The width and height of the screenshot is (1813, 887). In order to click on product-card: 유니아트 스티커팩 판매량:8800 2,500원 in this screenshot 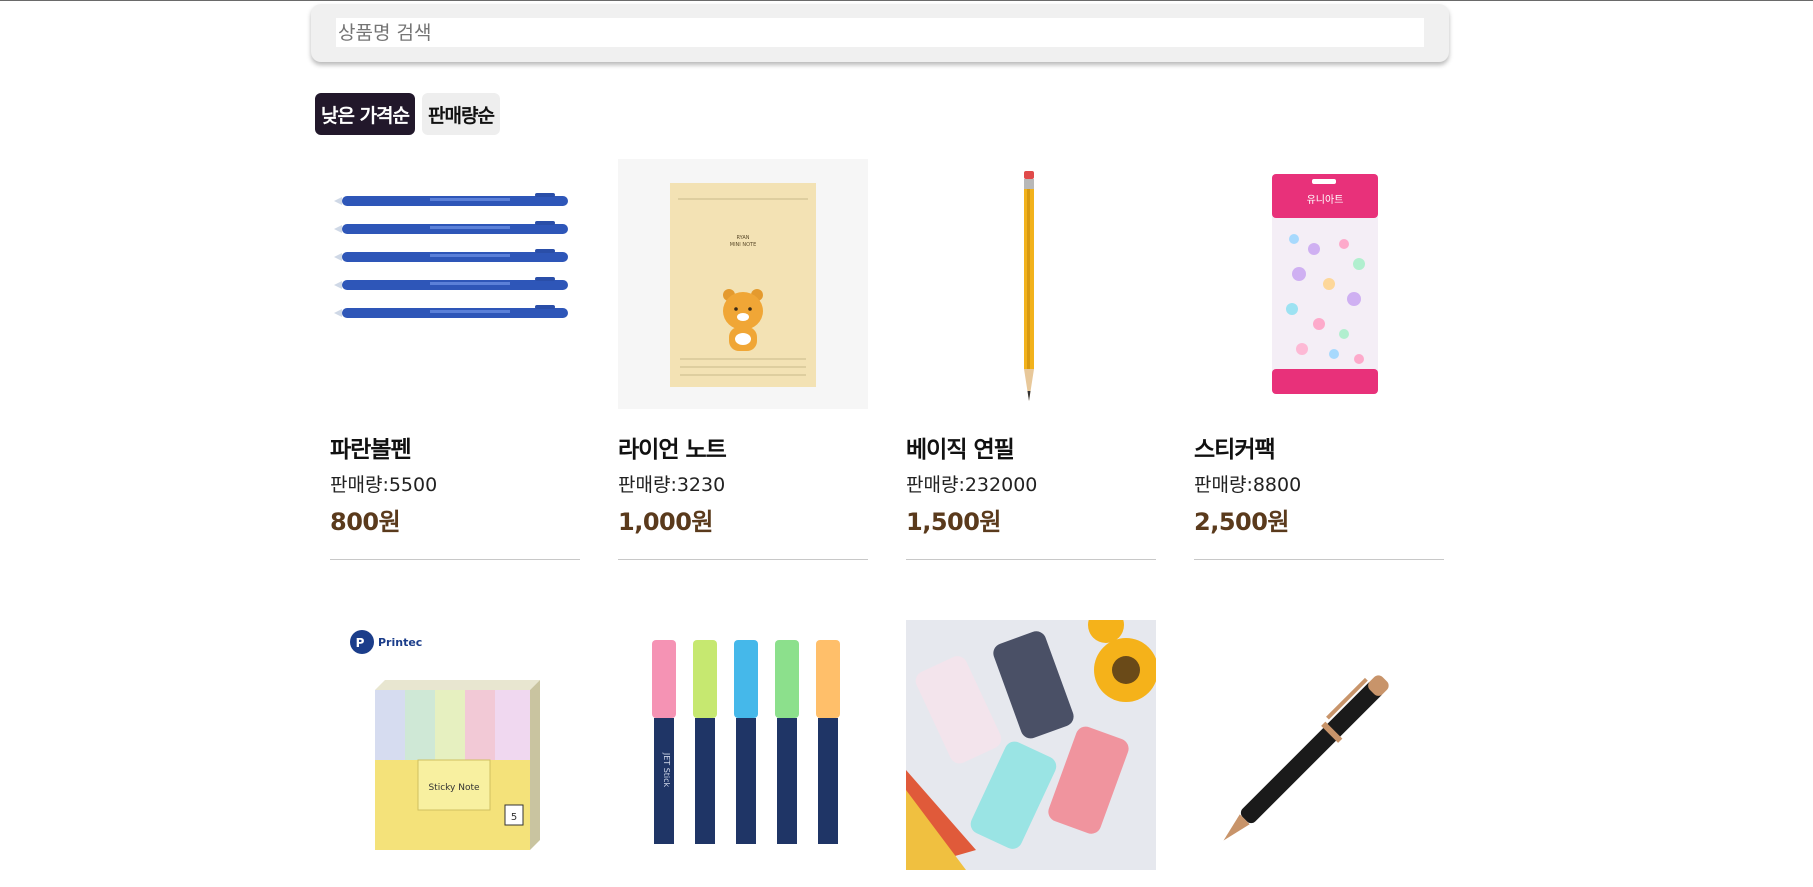, I will do `click(1319, 389)`.